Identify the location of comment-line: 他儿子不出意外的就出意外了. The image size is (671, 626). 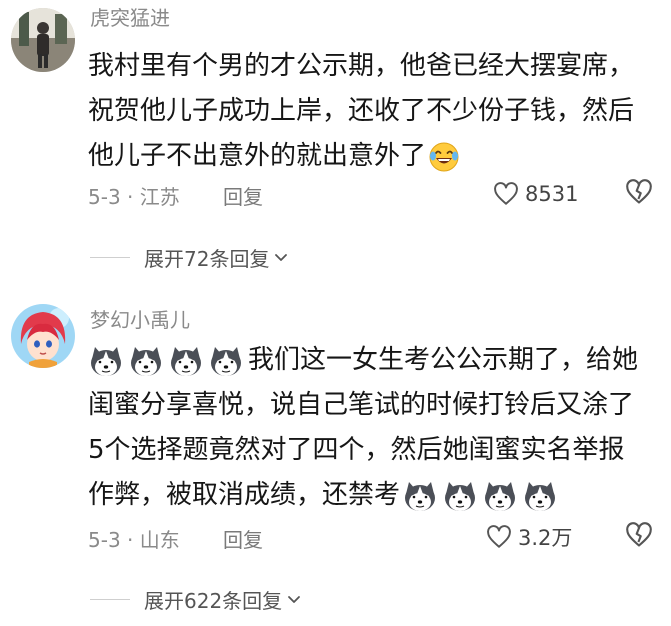
(375, 156).